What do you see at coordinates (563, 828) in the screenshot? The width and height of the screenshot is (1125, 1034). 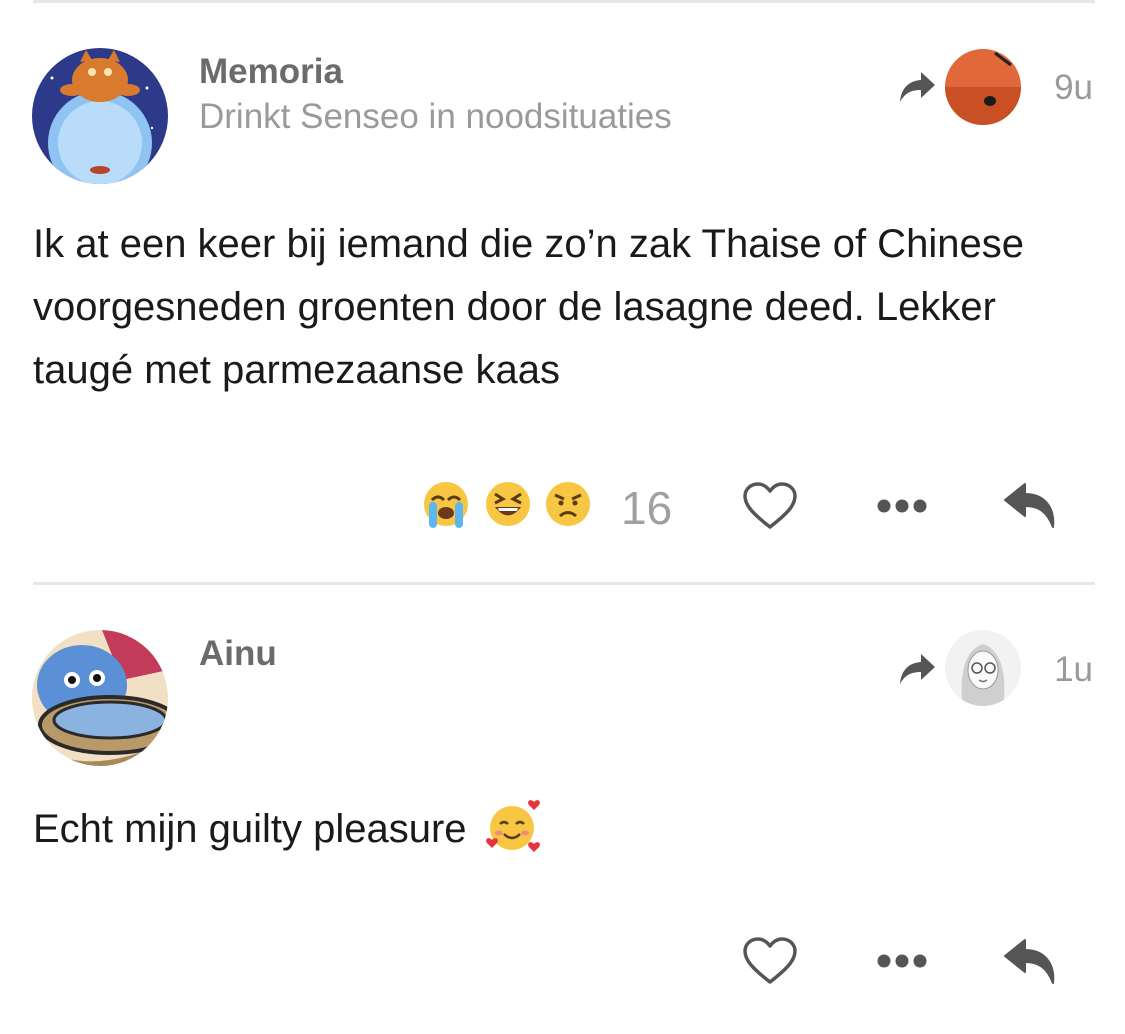 I see `comment-text: Echt mijn guilty pleasure` at bounding box center [563, 828].